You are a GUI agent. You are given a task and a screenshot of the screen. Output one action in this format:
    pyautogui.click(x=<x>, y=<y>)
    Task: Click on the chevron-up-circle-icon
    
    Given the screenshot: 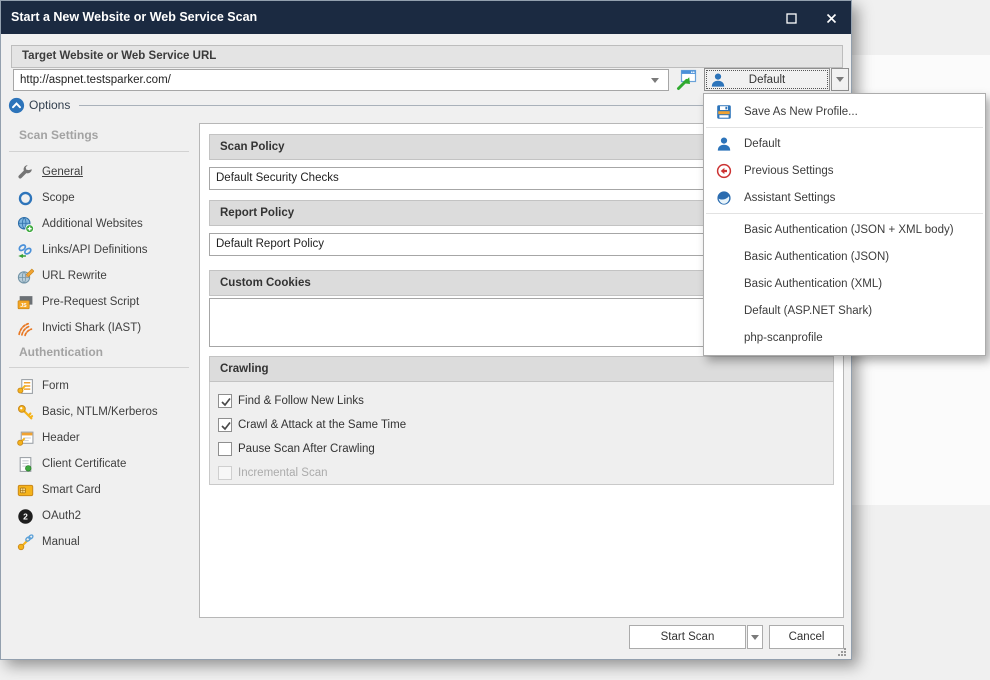 What is the action you would take?
    pyautogui.click(x=16, y=105)
    